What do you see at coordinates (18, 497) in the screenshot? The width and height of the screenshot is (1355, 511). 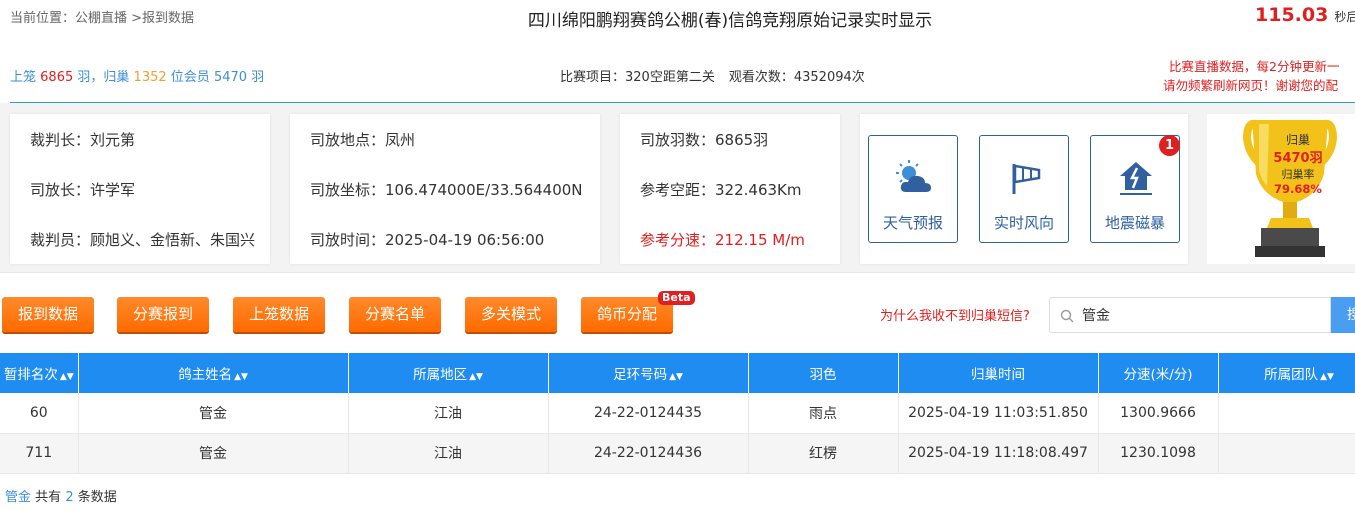 I see `result-keyword: 管金` at bounding box center [18, 497].